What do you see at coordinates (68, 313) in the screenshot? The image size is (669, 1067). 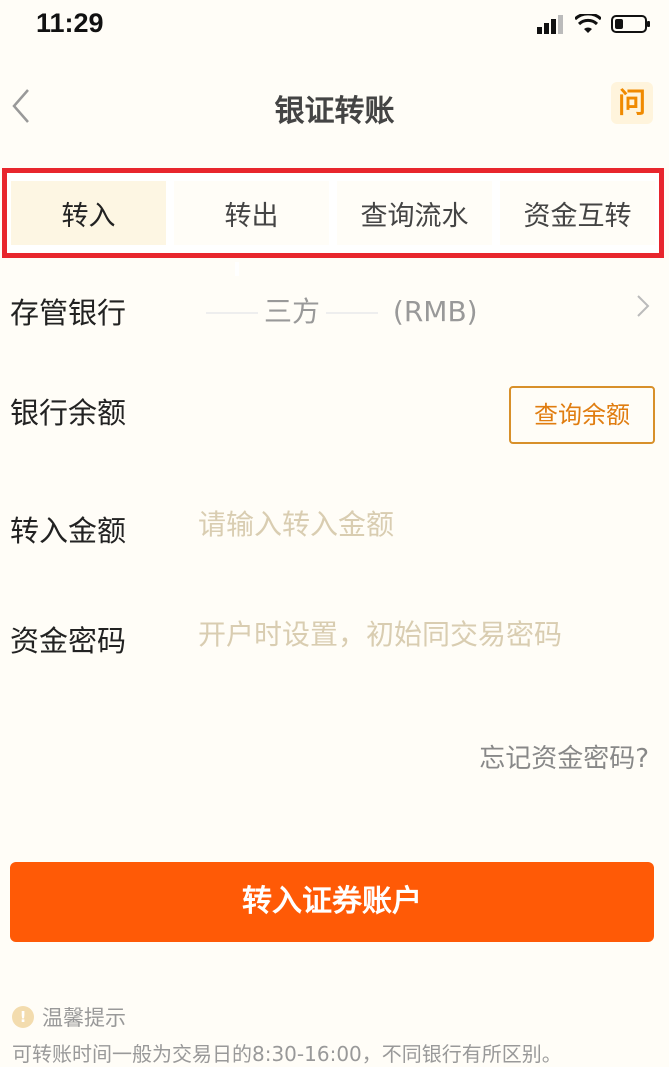 I see `bank-label: 存管银行` at bounding box center [68, 313].